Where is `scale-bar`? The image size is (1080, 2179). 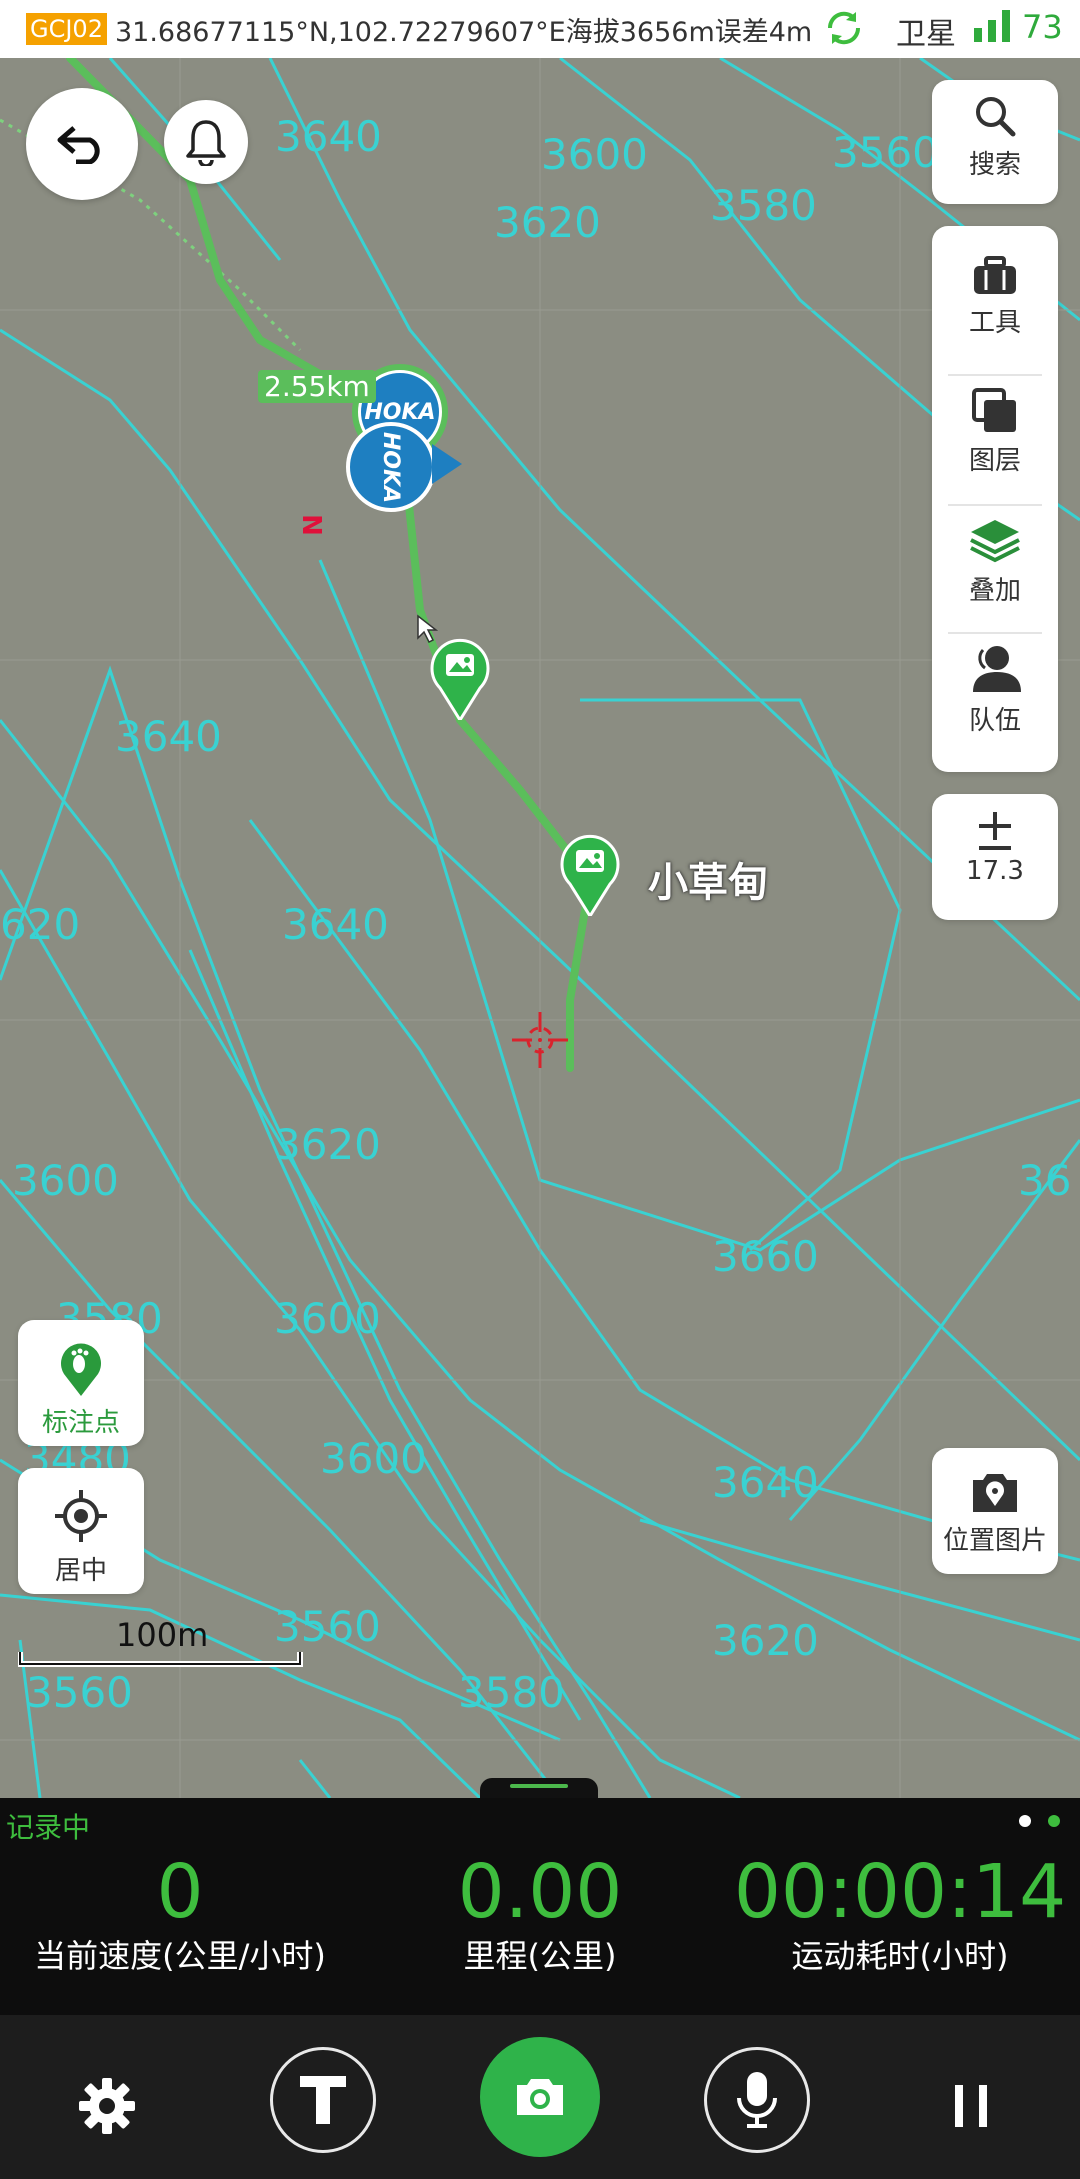
scale-bar is located at coordinates (160, 1659).